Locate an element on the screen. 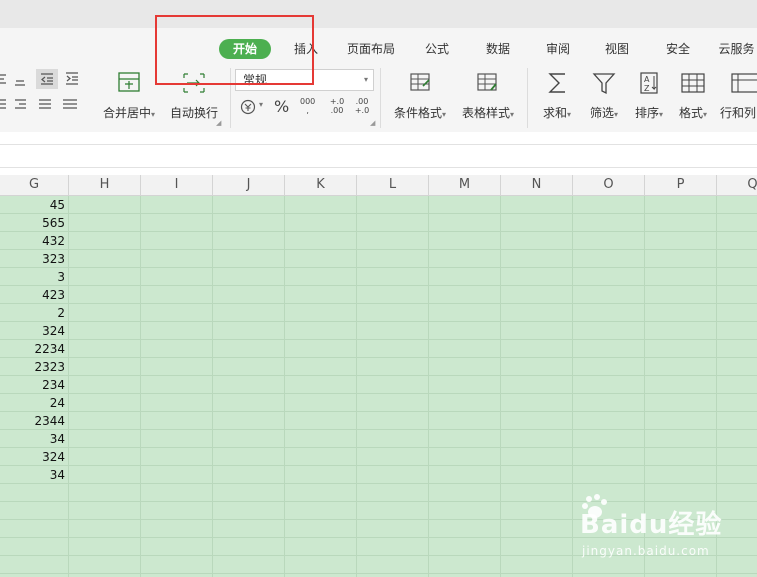 This screenshot has height=577, width=757. distributed-align-icon is located at coordinates (70, 105).